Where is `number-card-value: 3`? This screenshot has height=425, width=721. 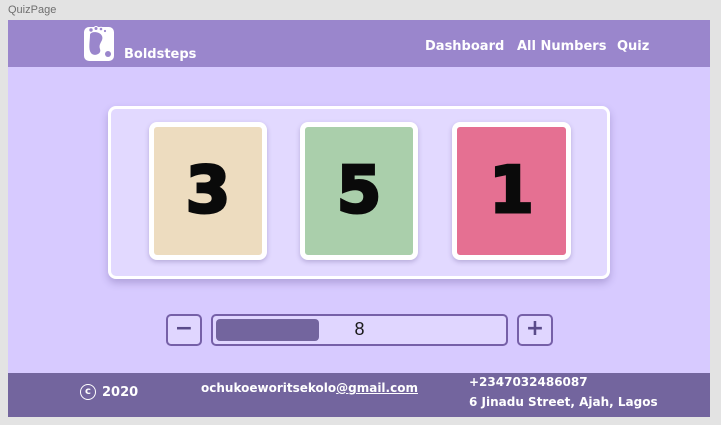
number-card-value: 3 is located at coordinates (208, 191).